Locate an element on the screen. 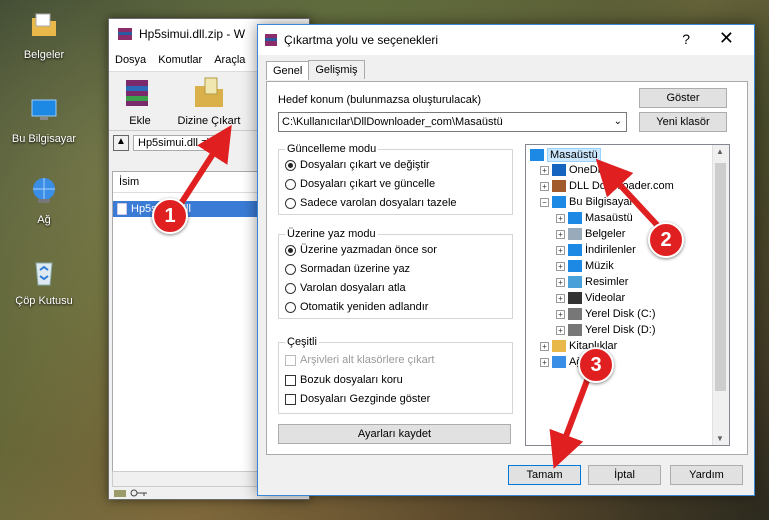 This screenshot has width=769, height=520. vertical-scrollbar: ▲ ▼ is located at coordinates (720, 295).